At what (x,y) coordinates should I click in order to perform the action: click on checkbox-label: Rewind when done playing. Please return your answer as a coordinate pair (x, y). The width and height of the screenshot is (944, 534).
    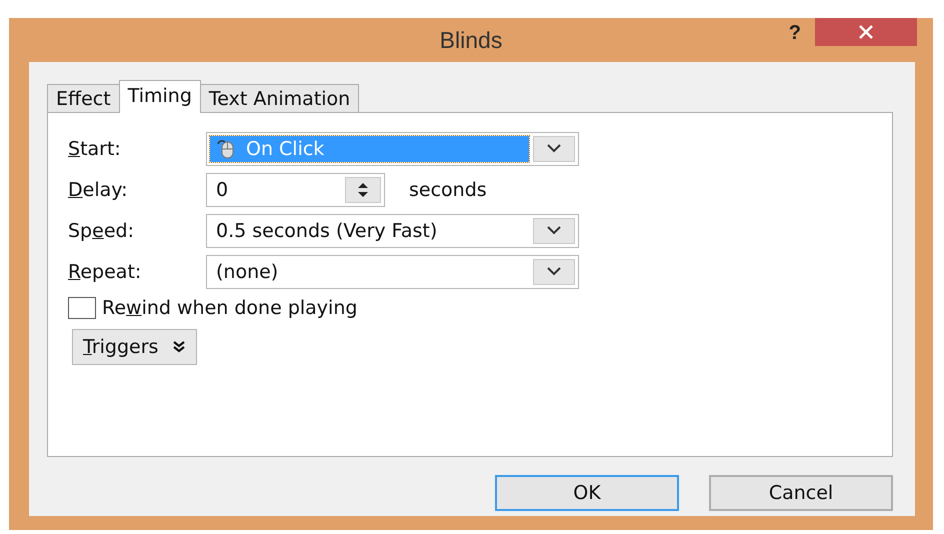
    Looking at the image, I should click on (230, 308).